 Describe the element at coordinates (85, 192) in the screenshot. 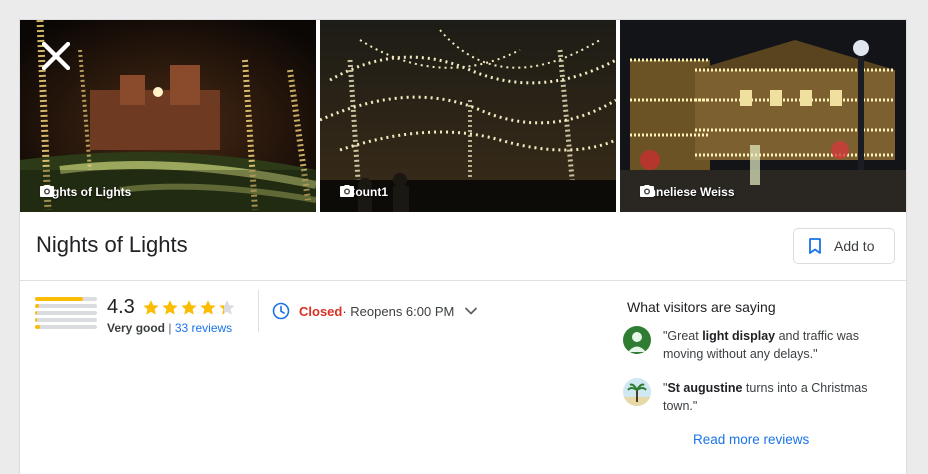

I see `photo-credit: Nights of Lights` at that location.